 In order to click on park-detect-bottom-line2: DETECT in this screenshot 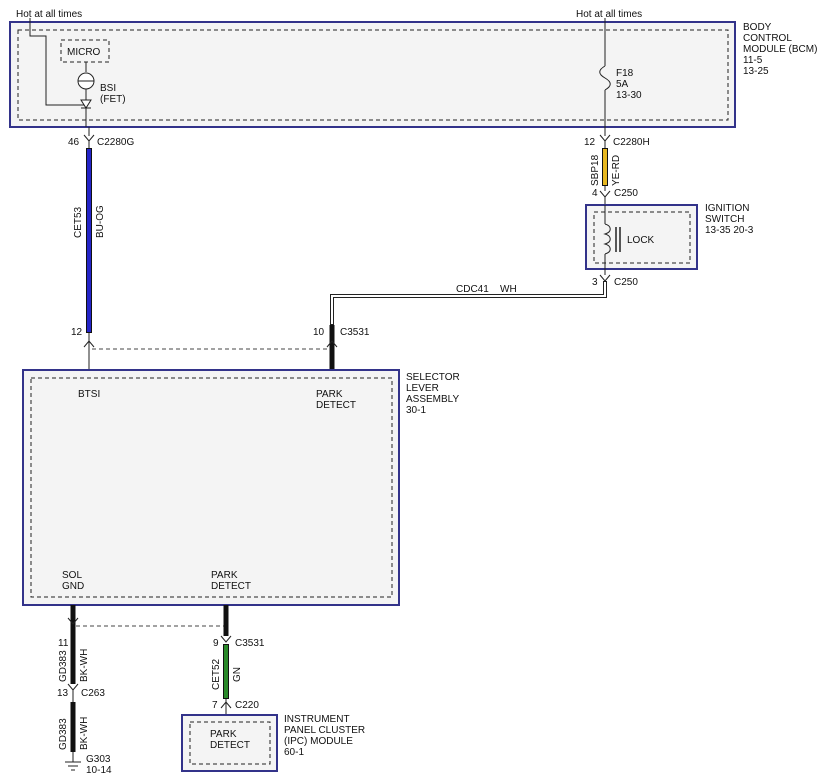, I will do `click(231, 586)`.